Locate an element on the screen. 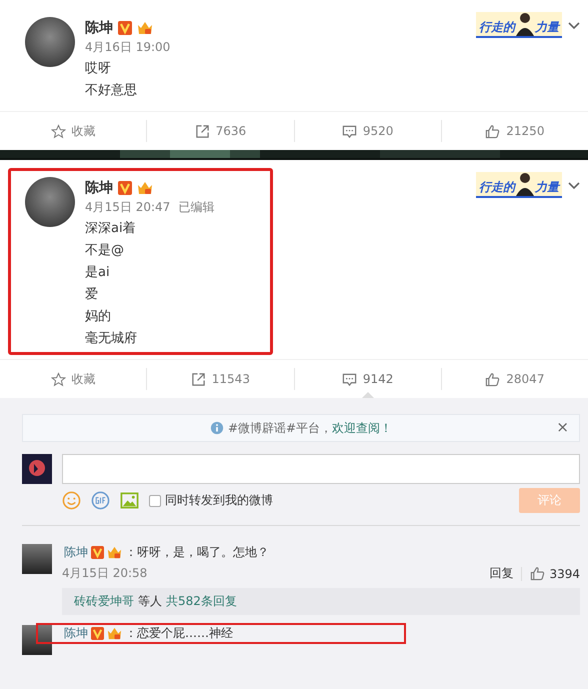  comment-input is located at coordinates (321, 469).